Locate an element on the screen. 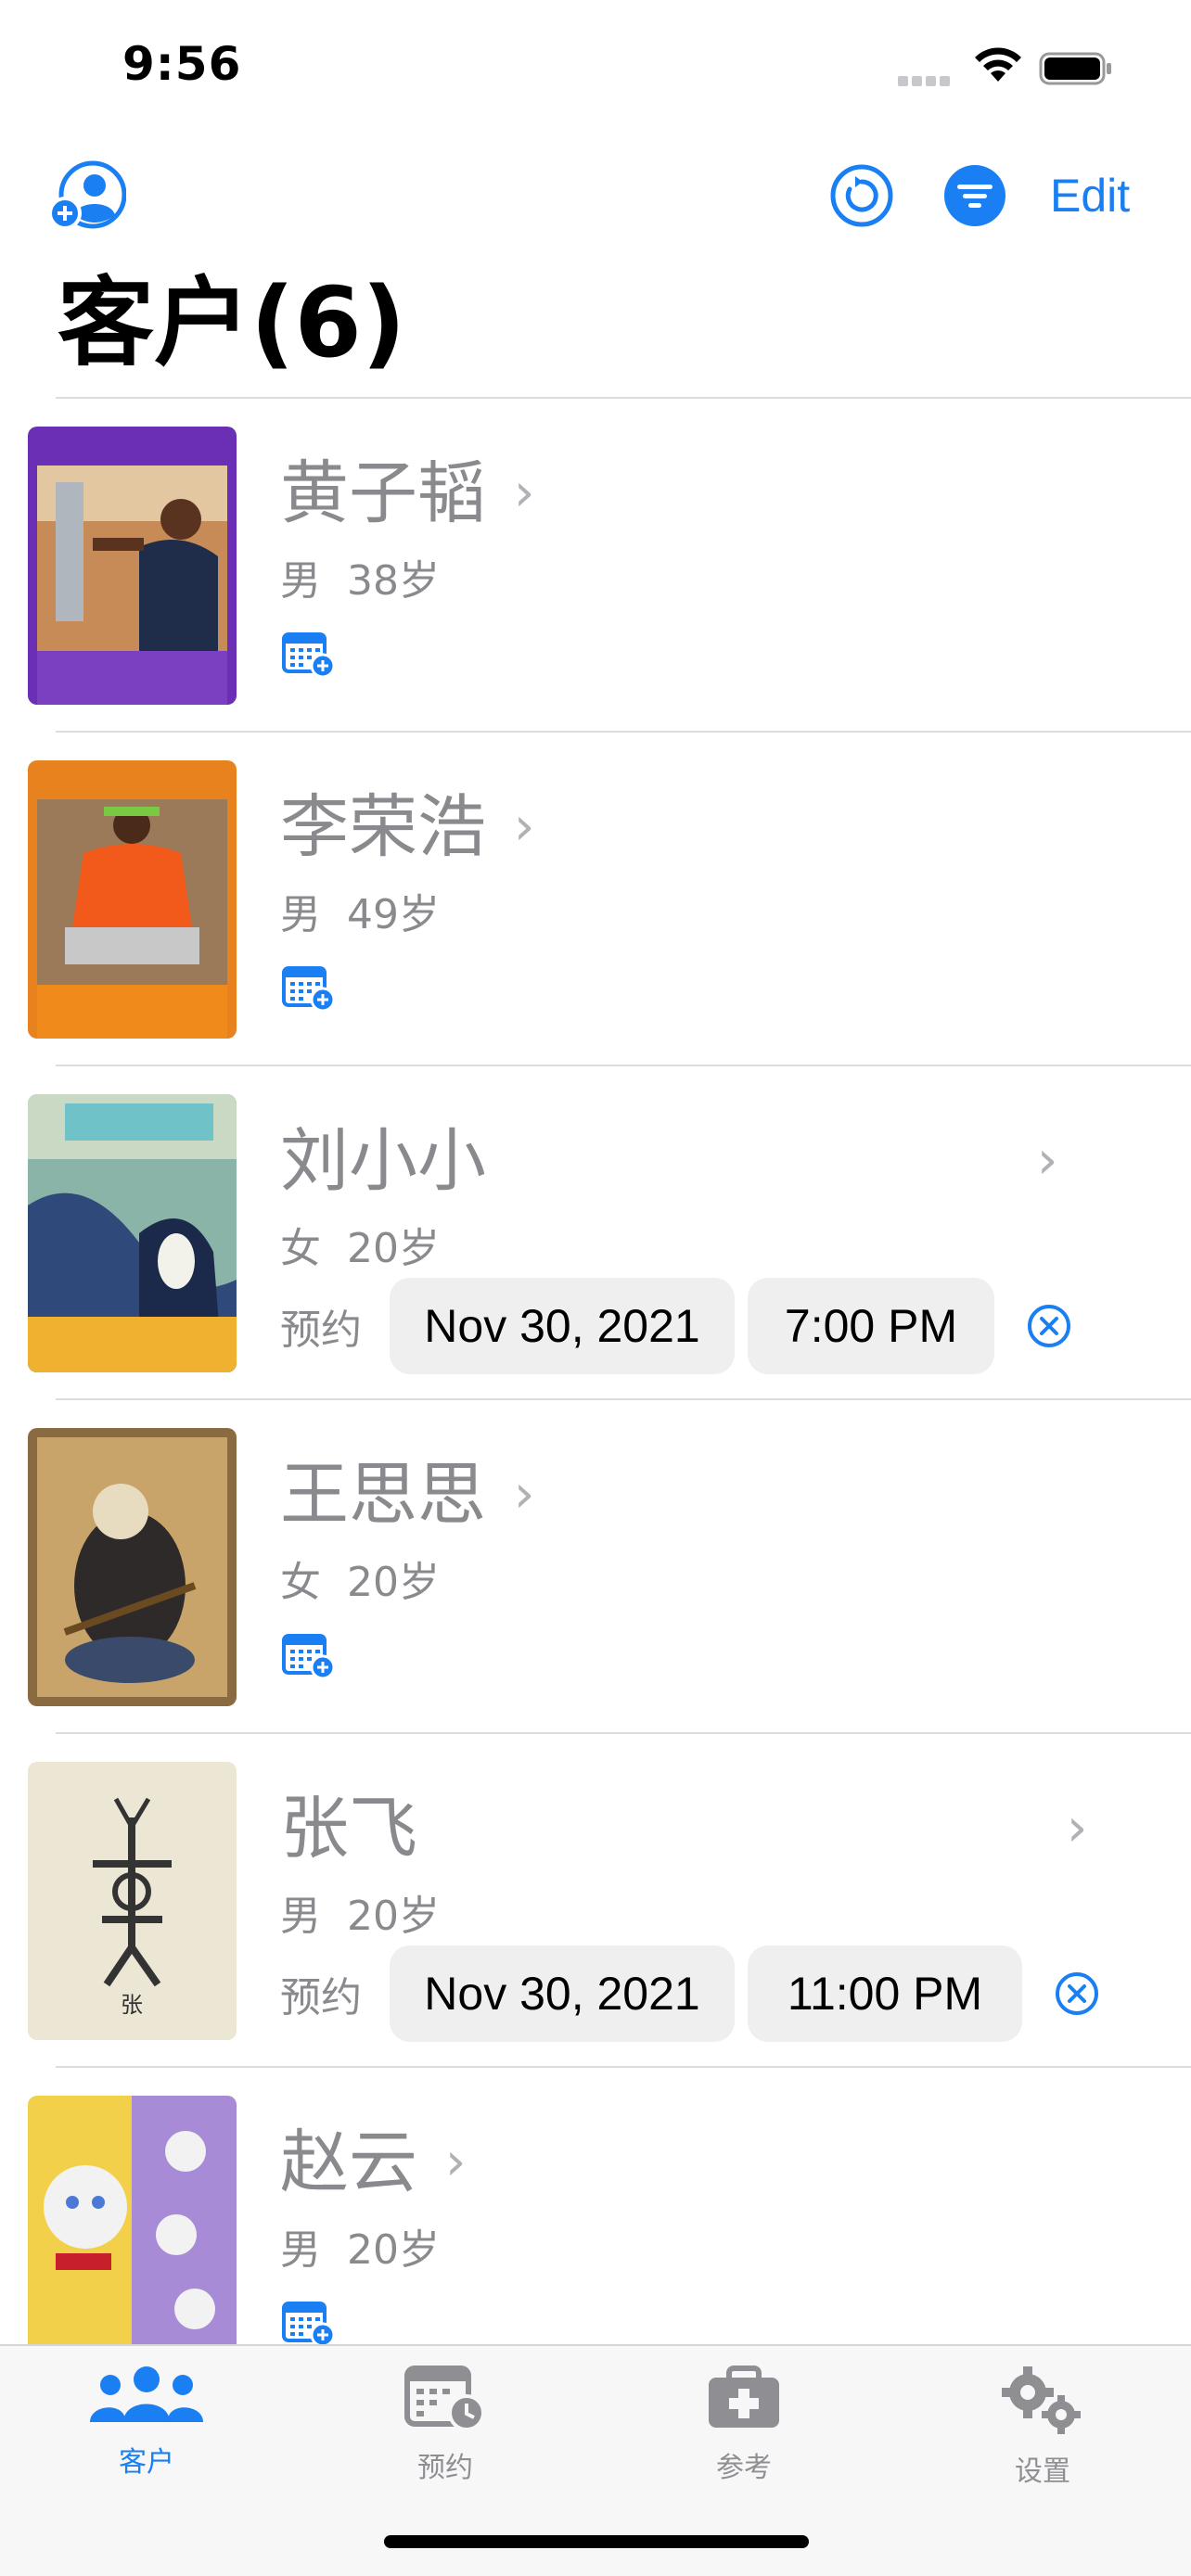  calendar-clock-icon is located at coordinates (444, 2398).